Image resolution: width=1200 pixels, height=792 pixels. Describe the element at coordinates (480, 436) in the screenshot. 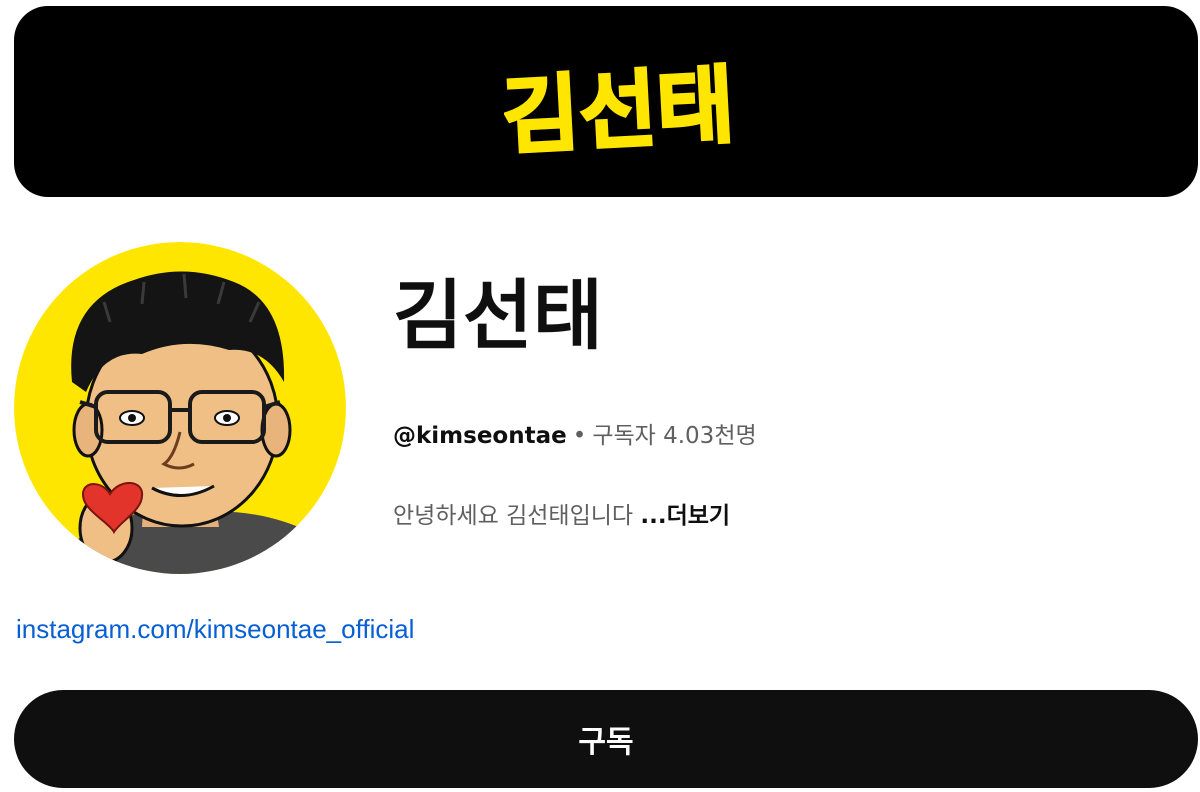

I see `channel-handle: @kimseontae` at that location.